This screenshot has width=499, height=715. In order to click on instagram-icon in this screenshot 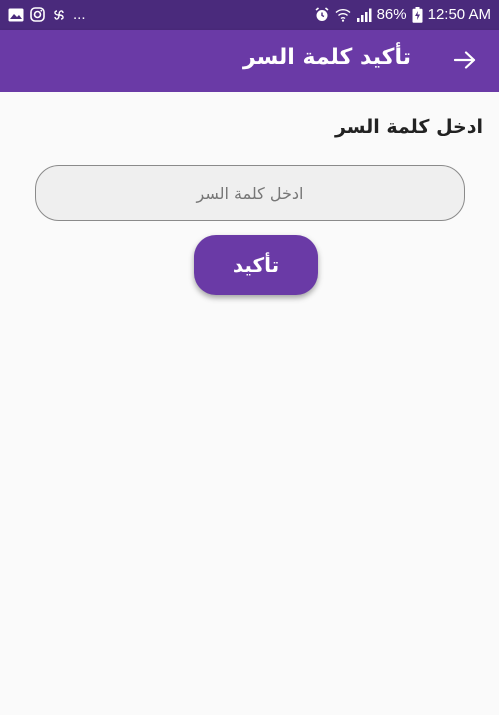, I will do `click(37, 14)`.